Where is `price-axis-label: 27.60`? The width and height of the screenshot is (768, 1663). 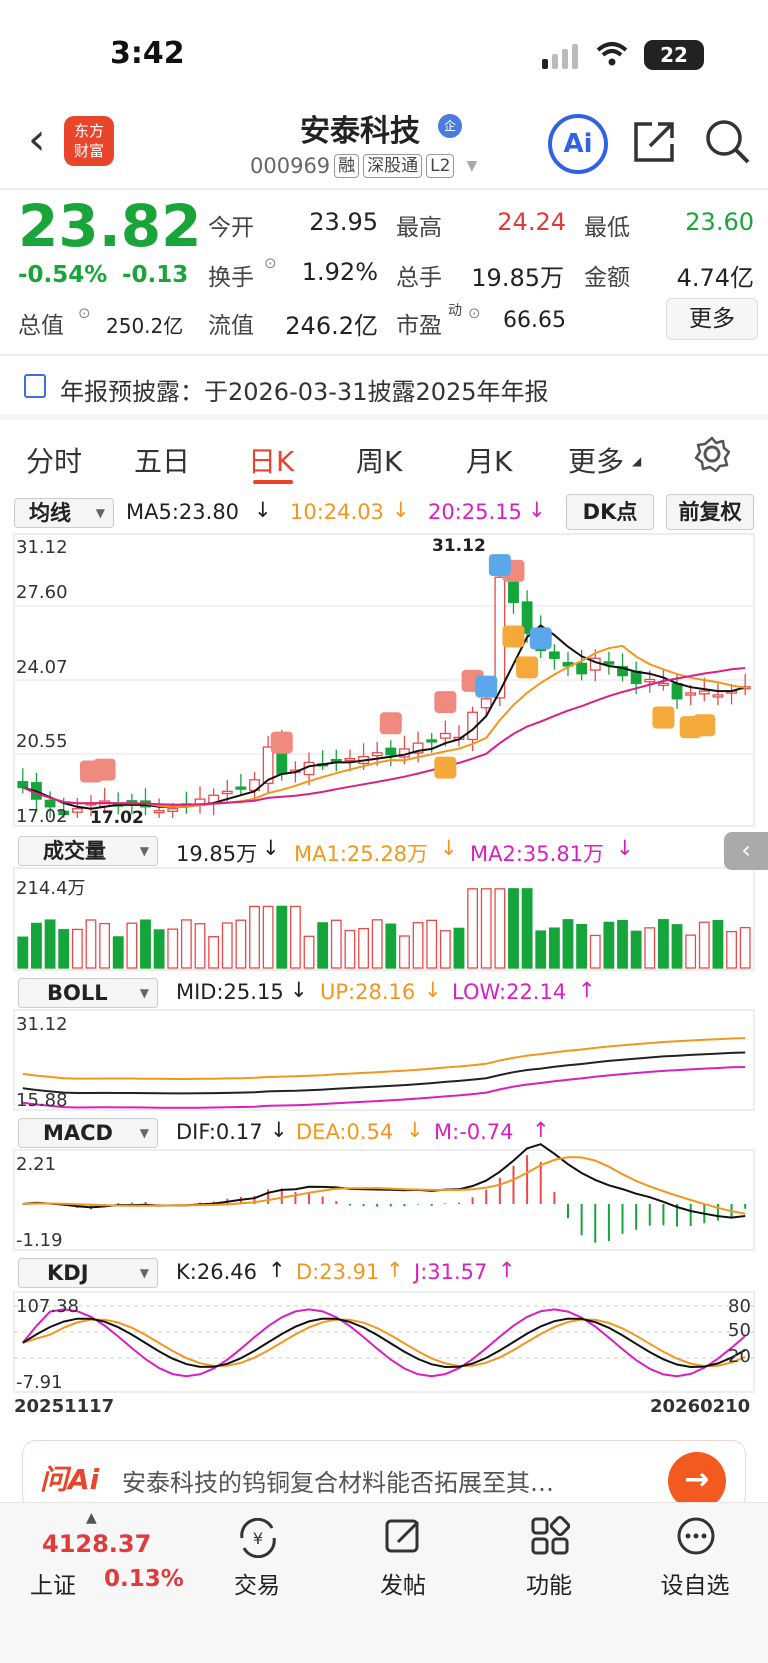 price-axis-label: 27.60 is located at coordinates (42, 592).